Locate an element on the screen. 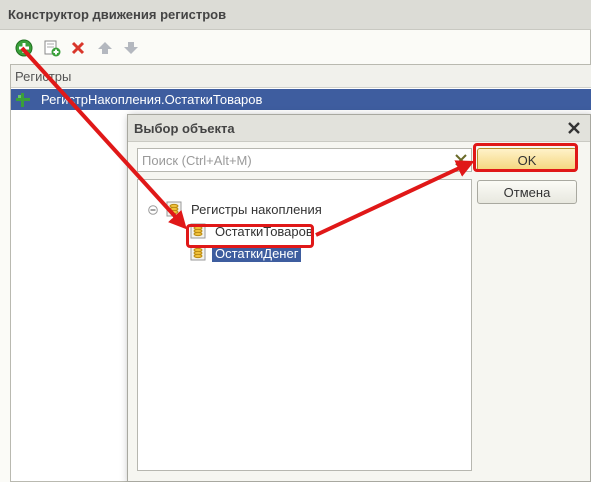 The height and width of the screenshot is (482, 591). clear-search-icon is located at coordinates (461, 160).